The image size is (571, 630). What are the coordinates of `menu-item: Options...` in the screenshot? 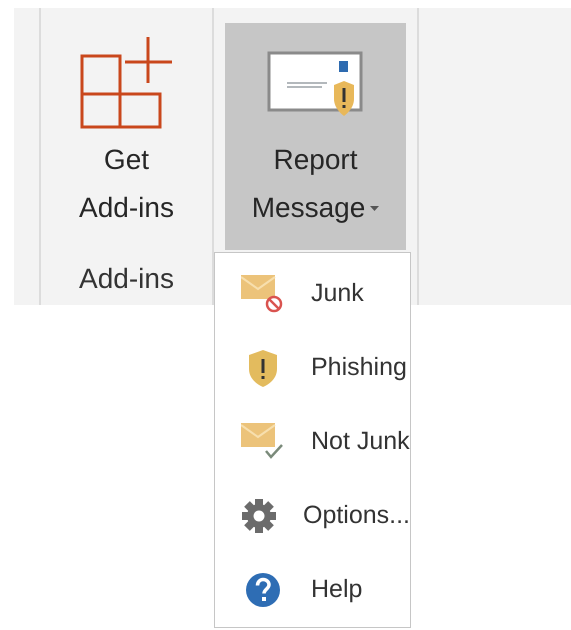 It's located at (312, 516).